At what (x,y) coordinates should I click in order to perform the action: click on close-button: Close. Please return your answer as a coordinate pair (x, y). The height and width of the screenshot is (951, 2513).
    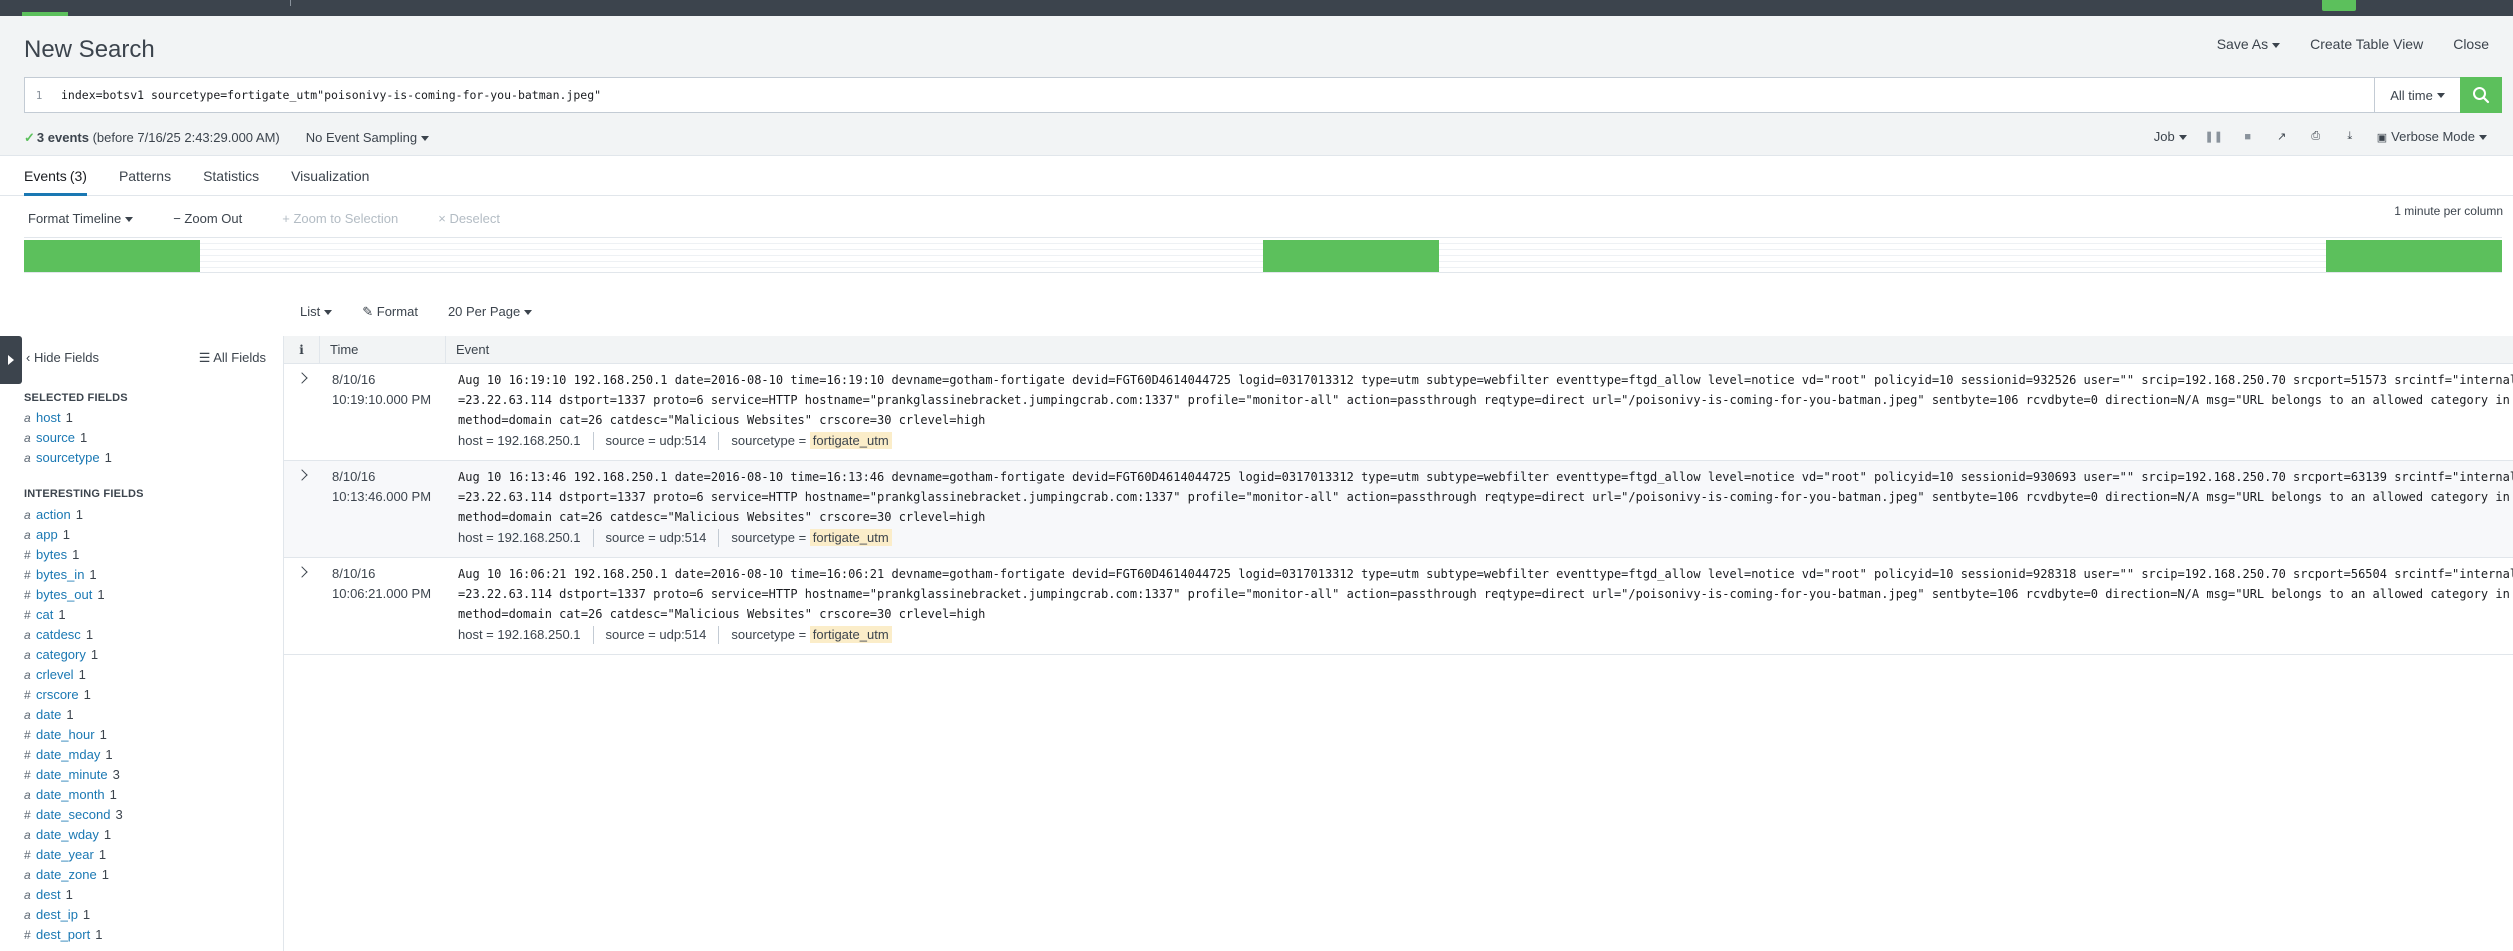
    Looking at the image, I should click on (2471, 44).